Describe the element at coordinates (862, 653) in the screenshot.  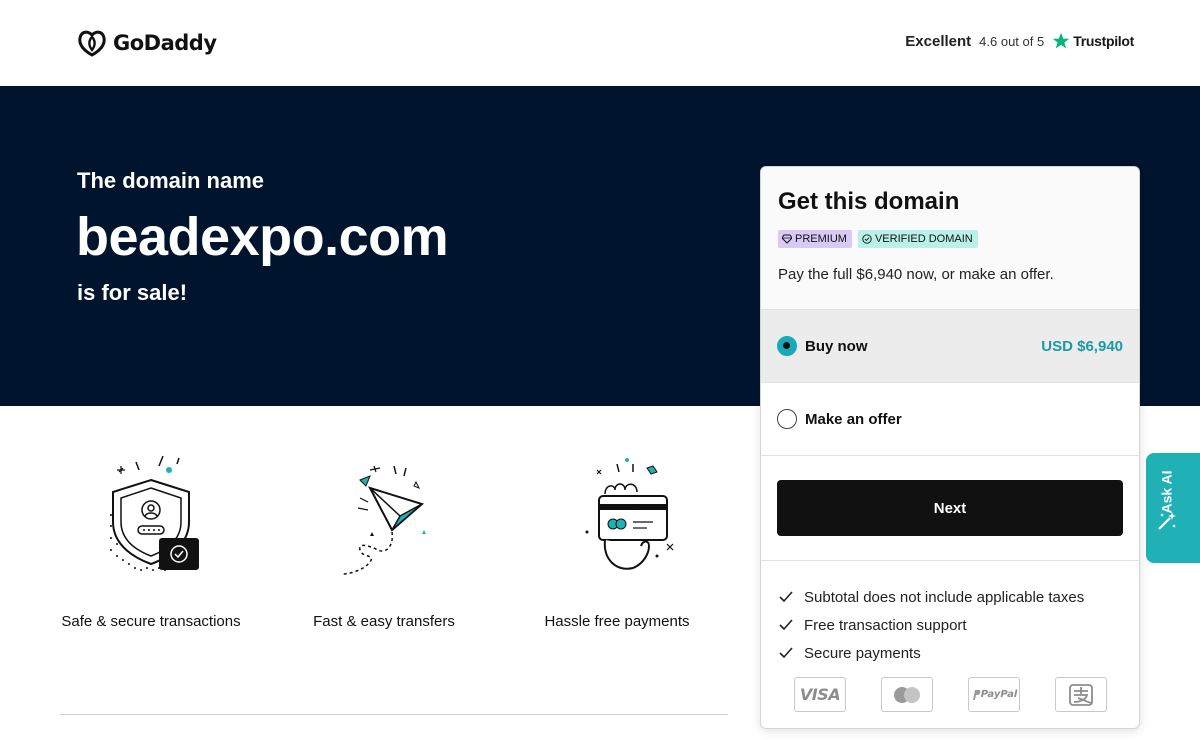
I see `benefit-text: Secure payments` at that location.